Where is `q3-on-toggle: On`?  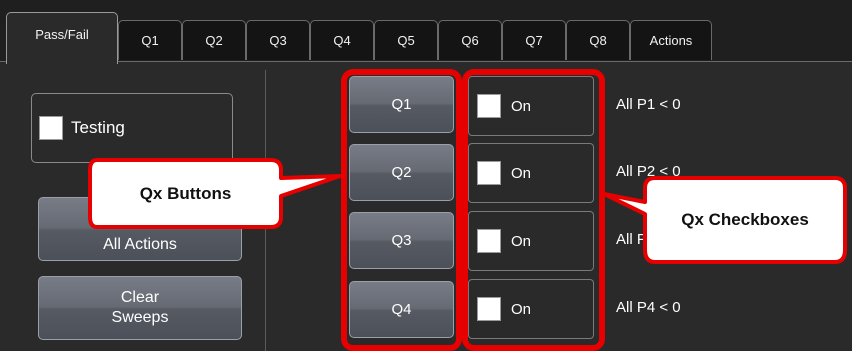 q3-on-toggle: On is located at coordinates (531, 241).